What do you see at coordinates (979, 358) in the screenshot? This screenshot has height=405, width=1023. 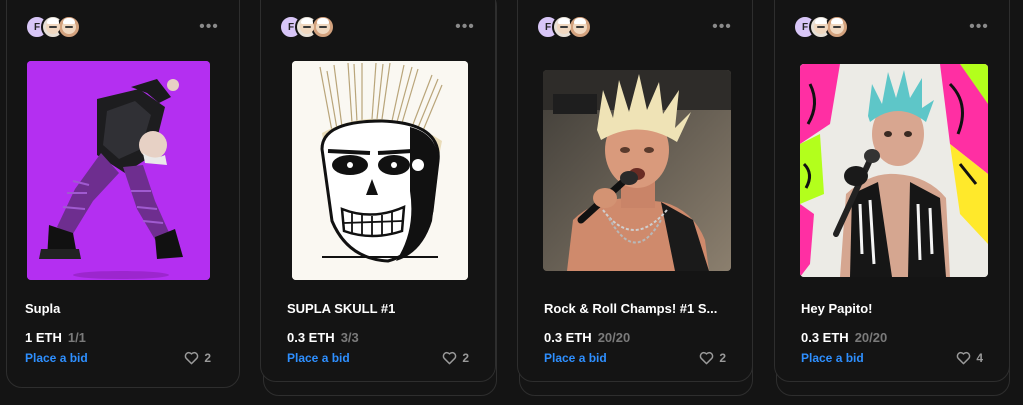 I see `like-count: 4` at bounding box center [979, 358].